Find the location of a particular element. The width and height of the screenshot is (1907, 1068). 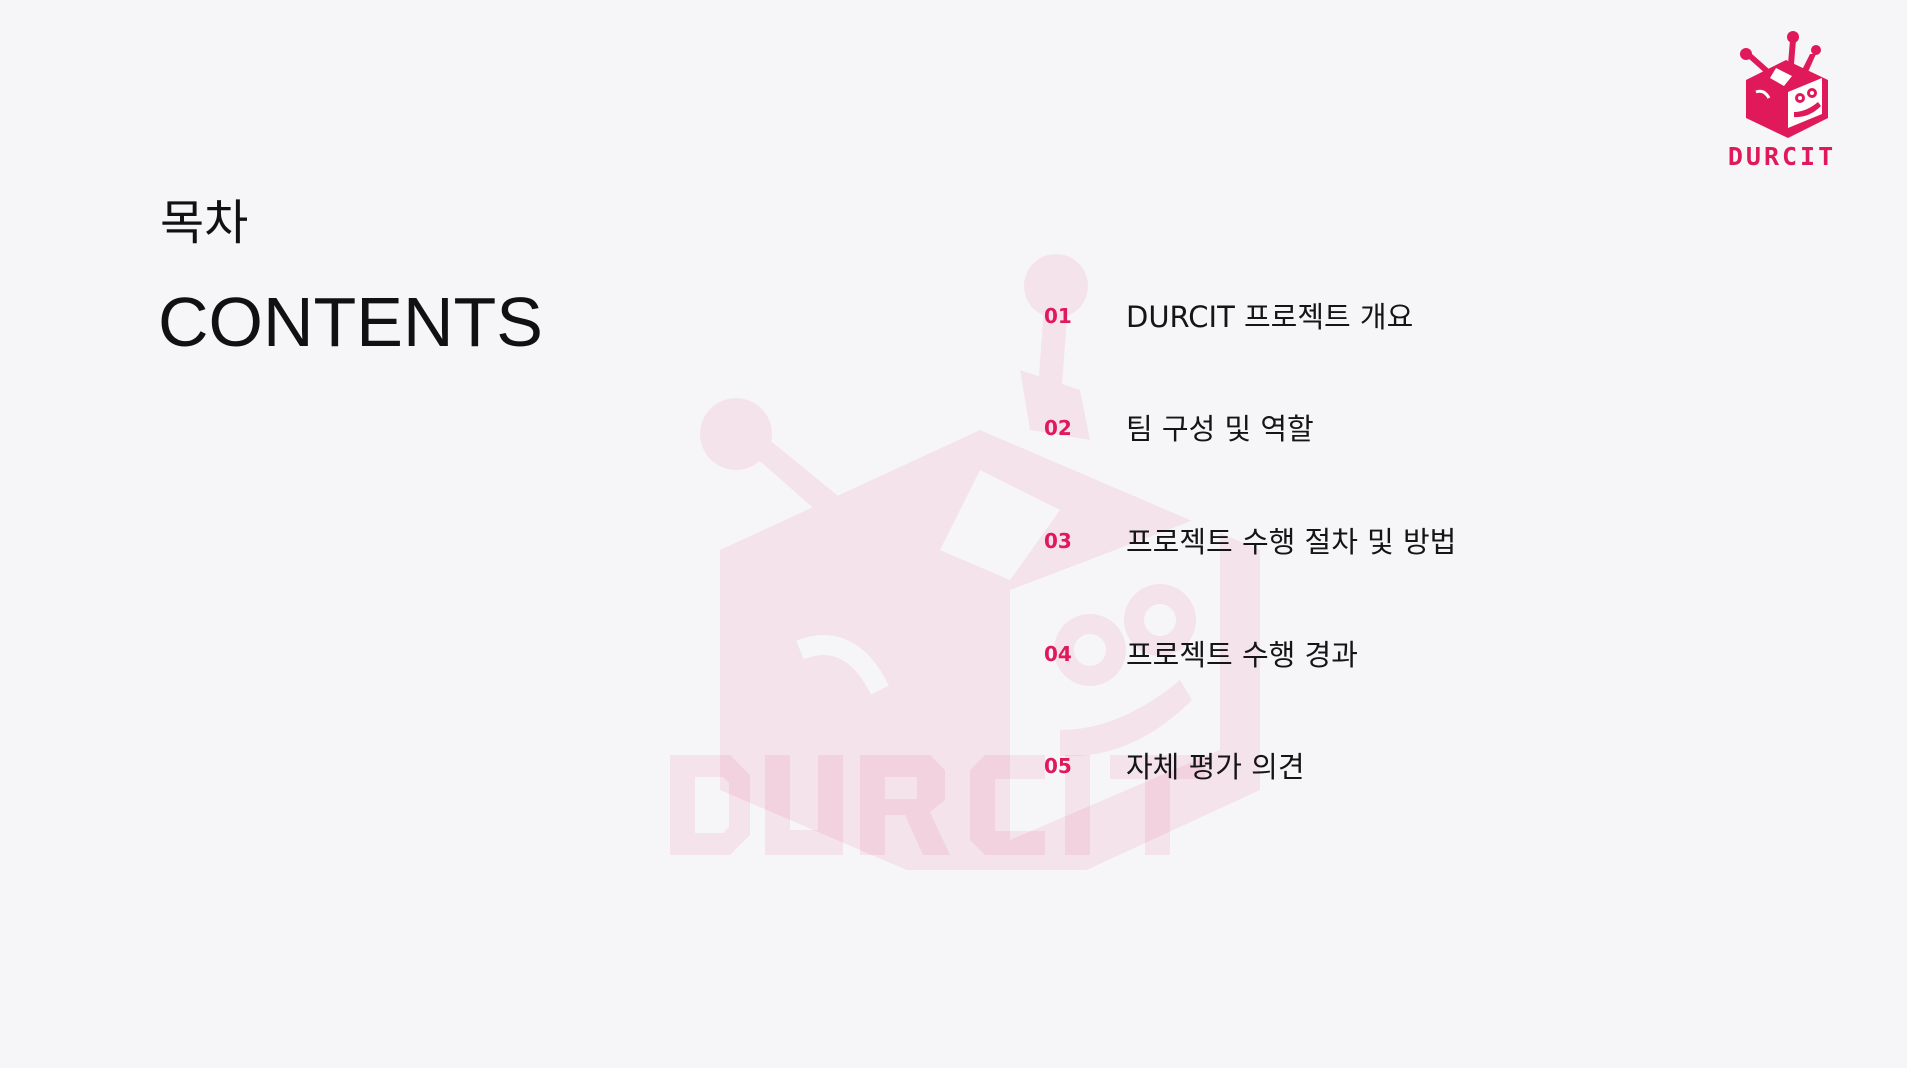

contents-item-number: 05 is located at coordinates (1058, 766).